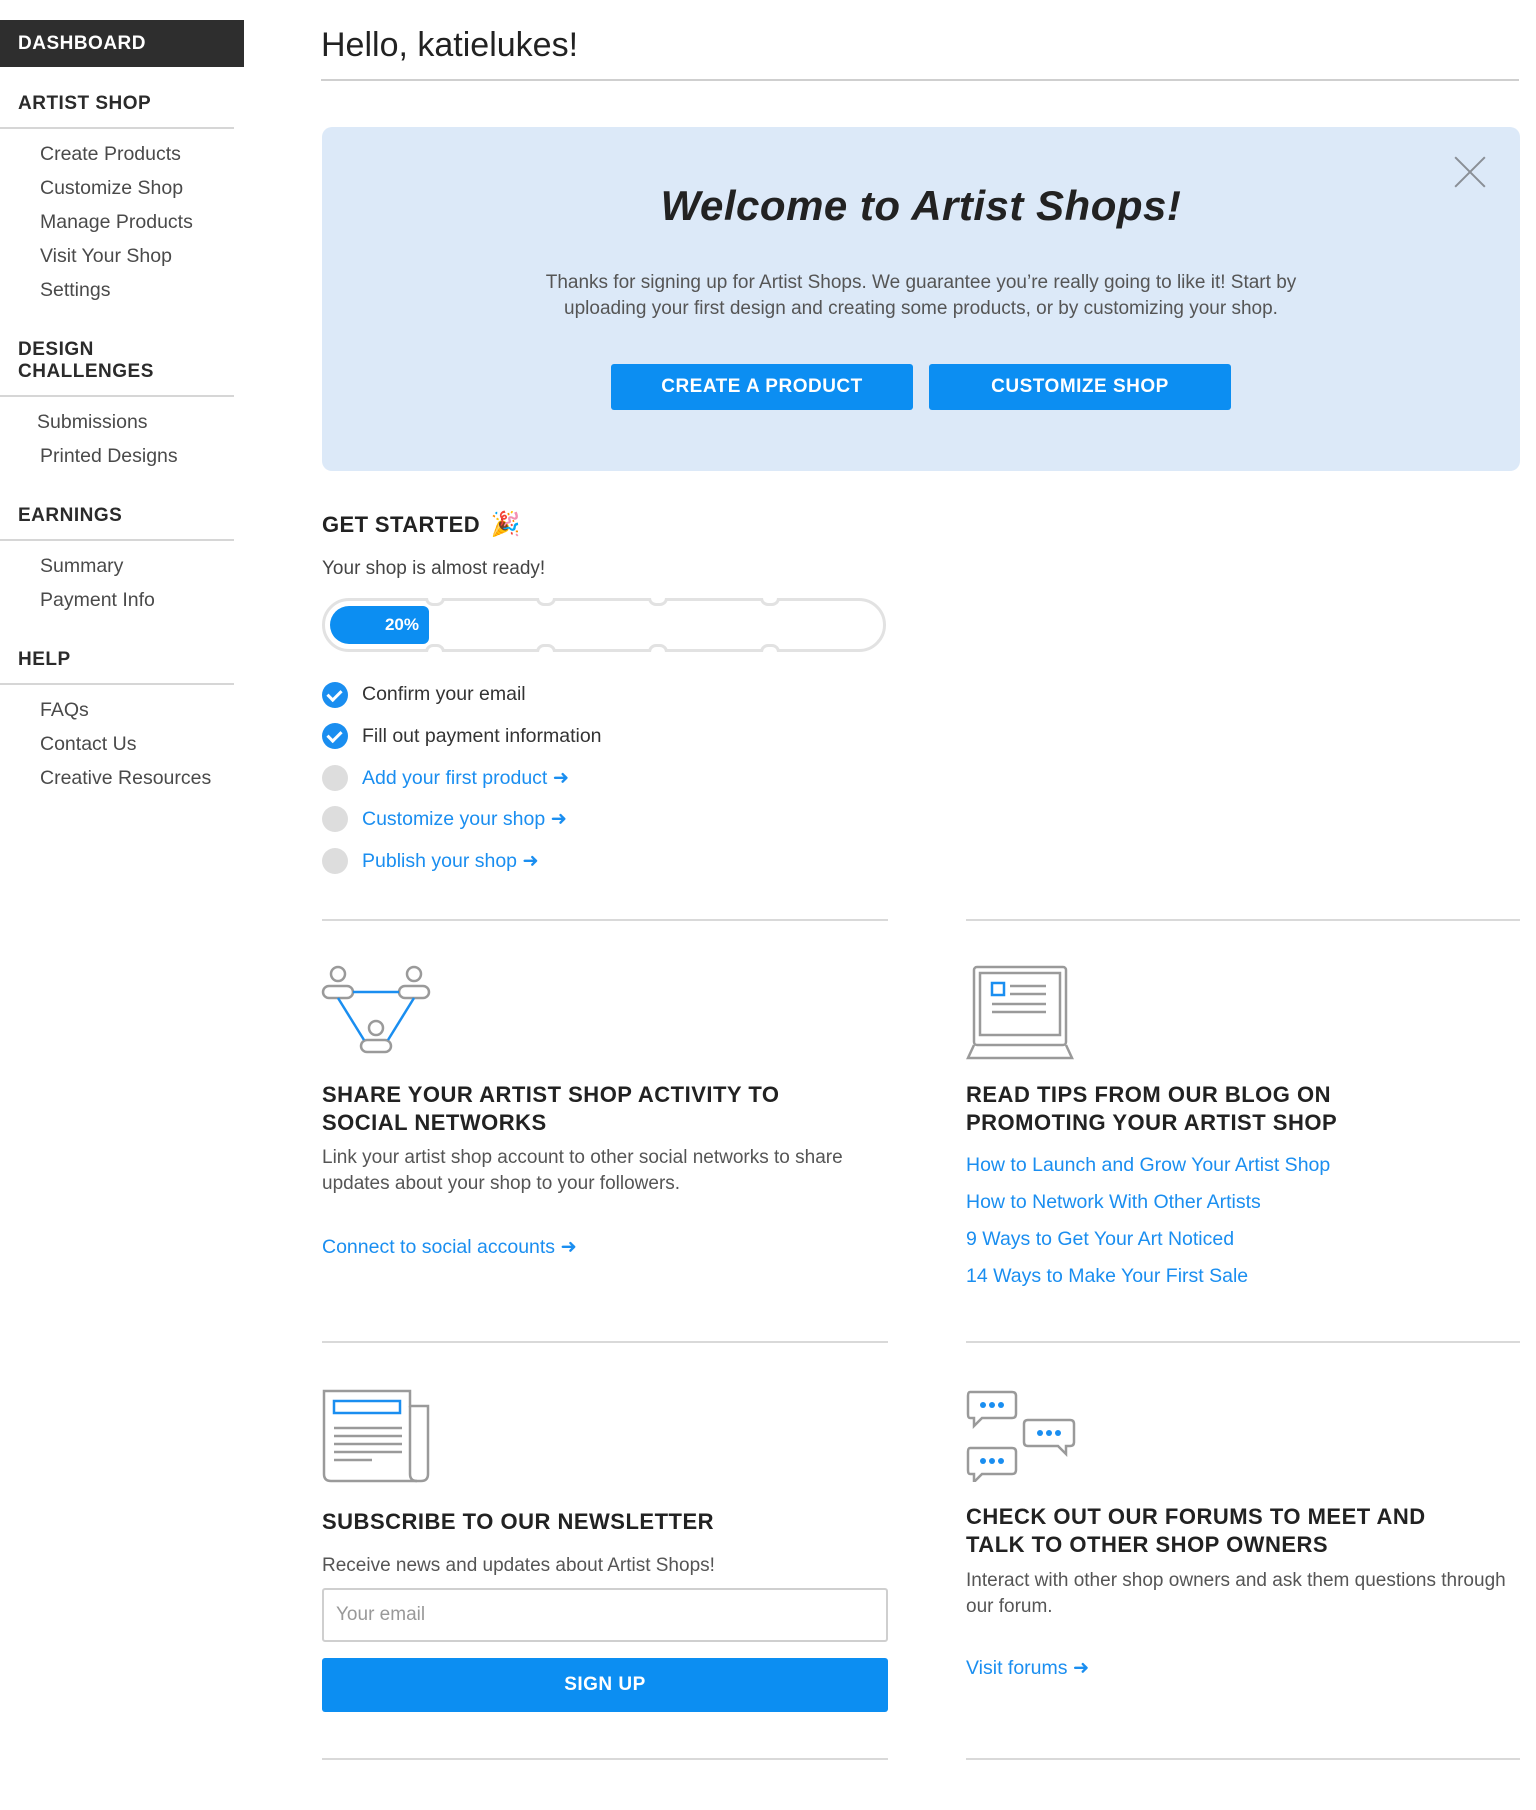  Describe the element at coordinates (109, 456) in the screenshot. I see `sidebar-link: Printed Designs` at that location.